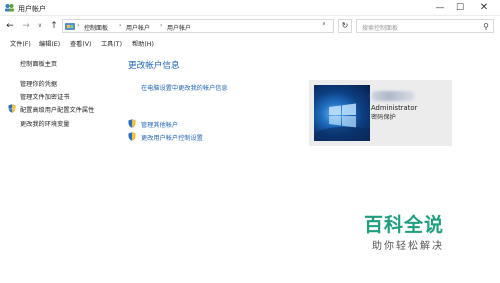  Describe the element at coordinates (9, 8) in the screenshot. I see `user-accounts-icon` at that location.